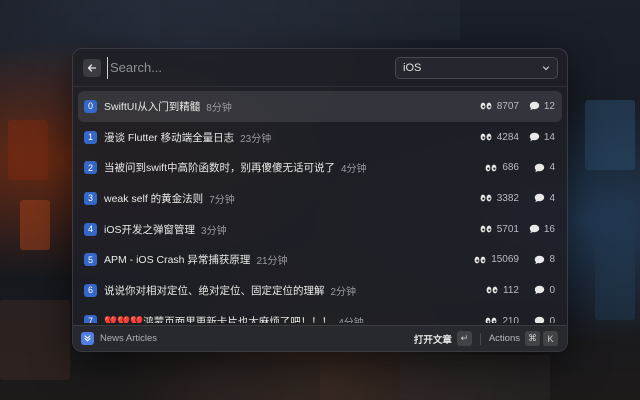  Describe the element at coordinates (320, 137) in the screenshot. I see `list-item: 1 漫谈 Flutter 移动端全量日志 23分钟 4284 14` at that location.